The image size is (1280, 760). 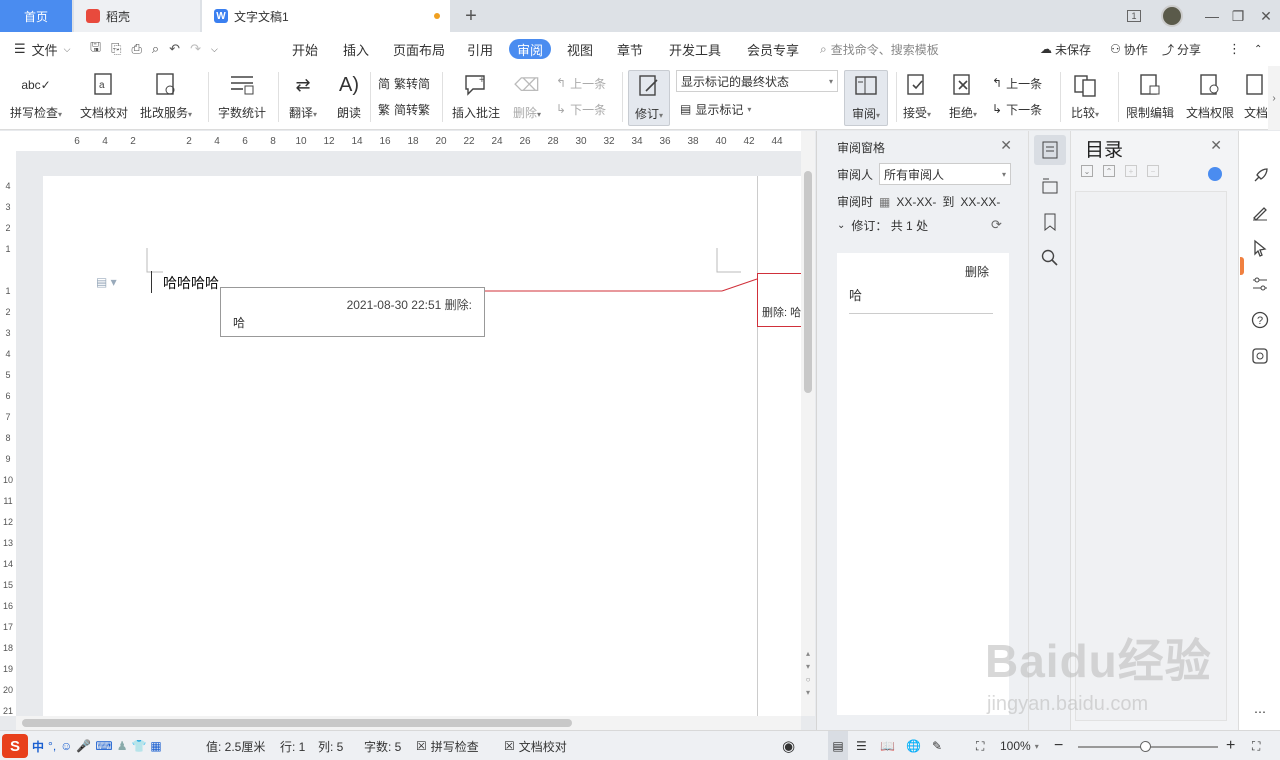 What do you see at coordinates (1215, 174) in the screenshot?
I see `toc-ai-icon` at bounding box center [1215, 174].